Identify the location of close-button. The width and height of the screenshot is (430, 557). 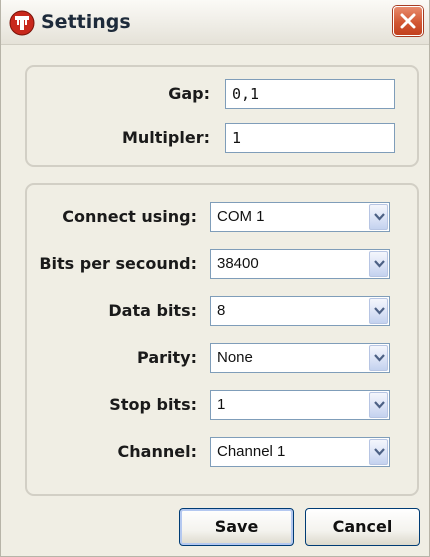
(408, 21).